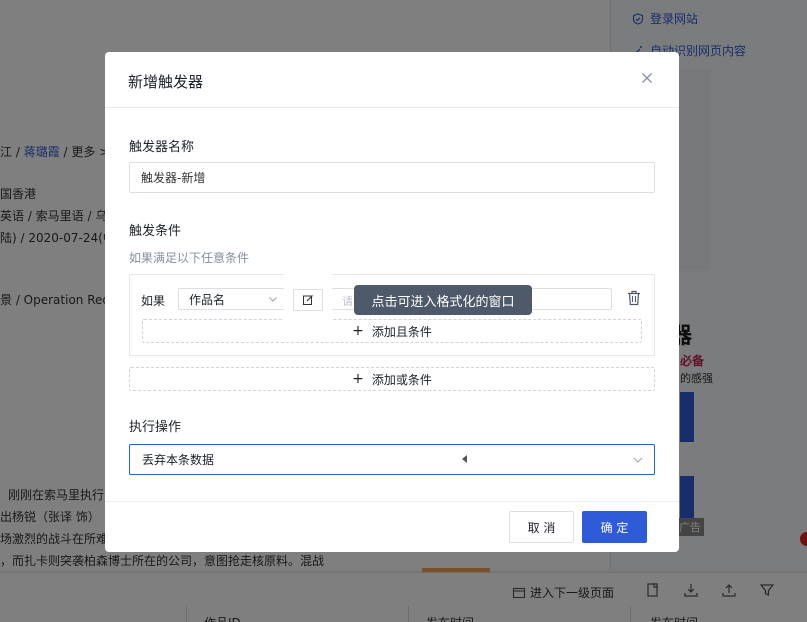  What do you see at coordinates (392, 459) in the screenshot?
I see `action-select: 丢弃本条数据` at bounding box center [392, 459].